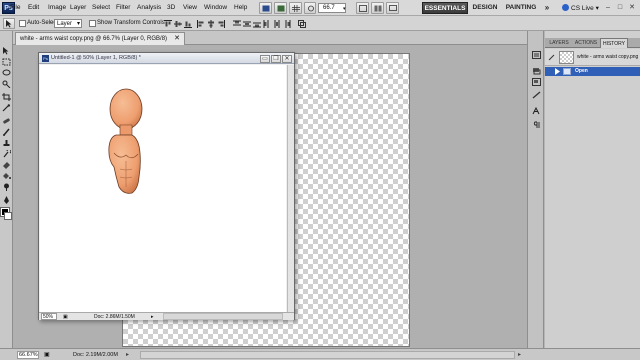 This screenshot has width=640, height=360. I want to click on navigator-icon, so click(536, 82).